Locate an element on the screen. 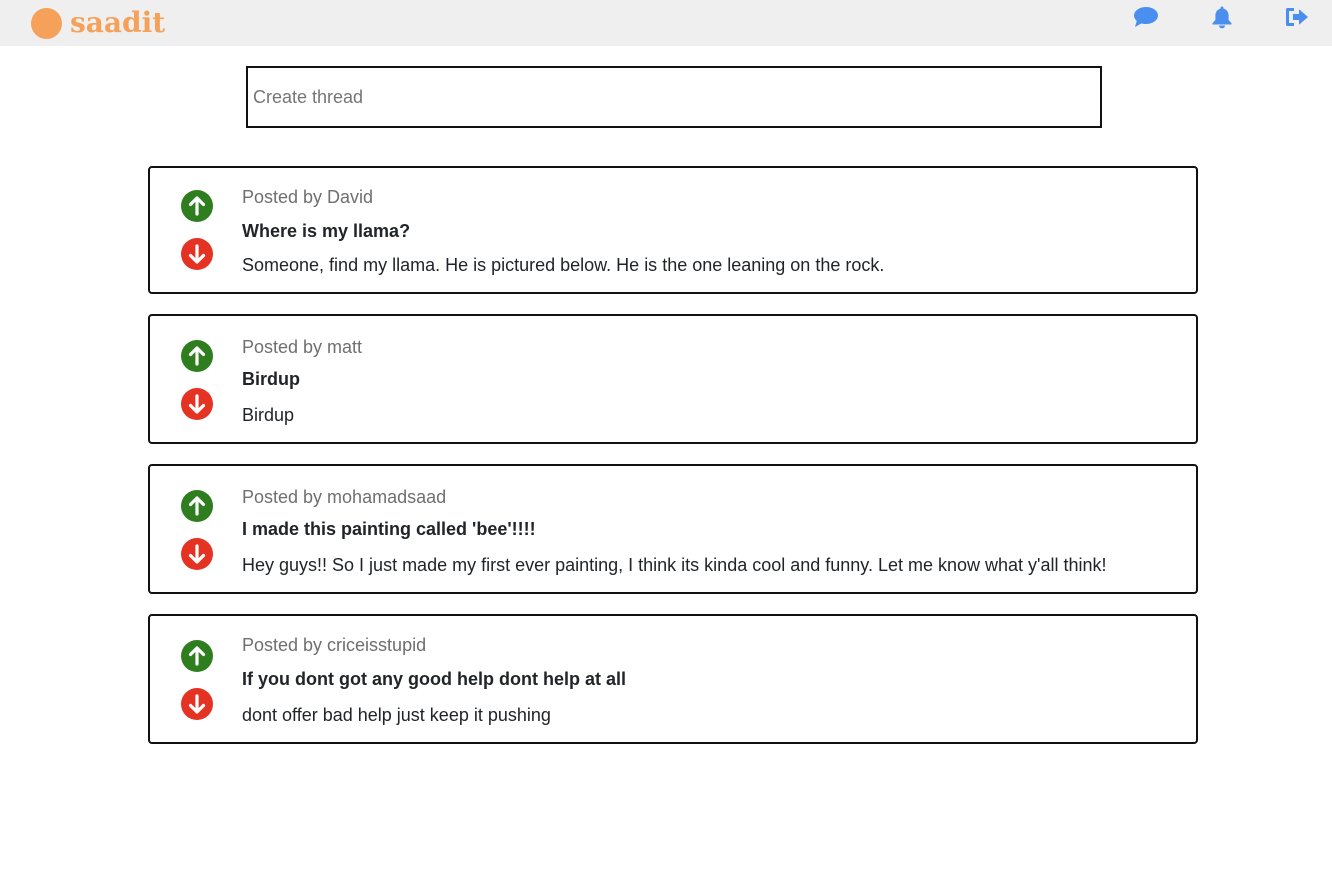 The width and height of the screenshot is (1332, 888). post-author: Posted by matt is located at coordinates (302, 347).